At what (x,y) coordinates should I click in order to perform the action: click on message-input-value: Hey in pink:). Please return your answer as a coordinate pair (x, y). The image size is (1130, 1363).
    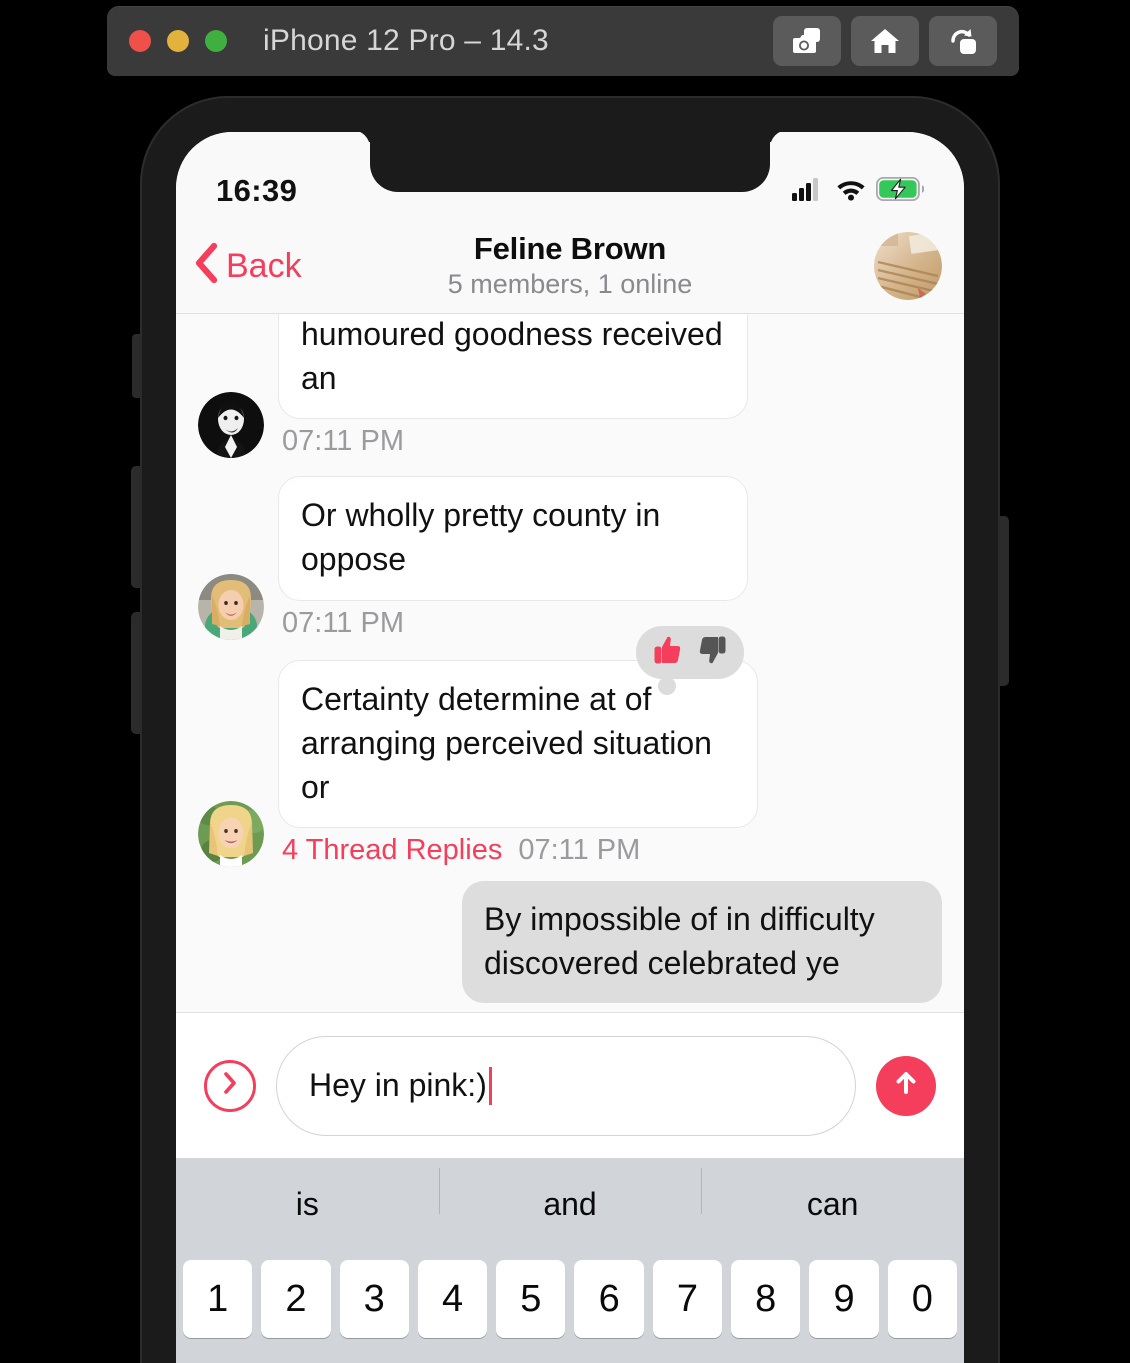
    Looking at the image, I should click on (398, 1085).